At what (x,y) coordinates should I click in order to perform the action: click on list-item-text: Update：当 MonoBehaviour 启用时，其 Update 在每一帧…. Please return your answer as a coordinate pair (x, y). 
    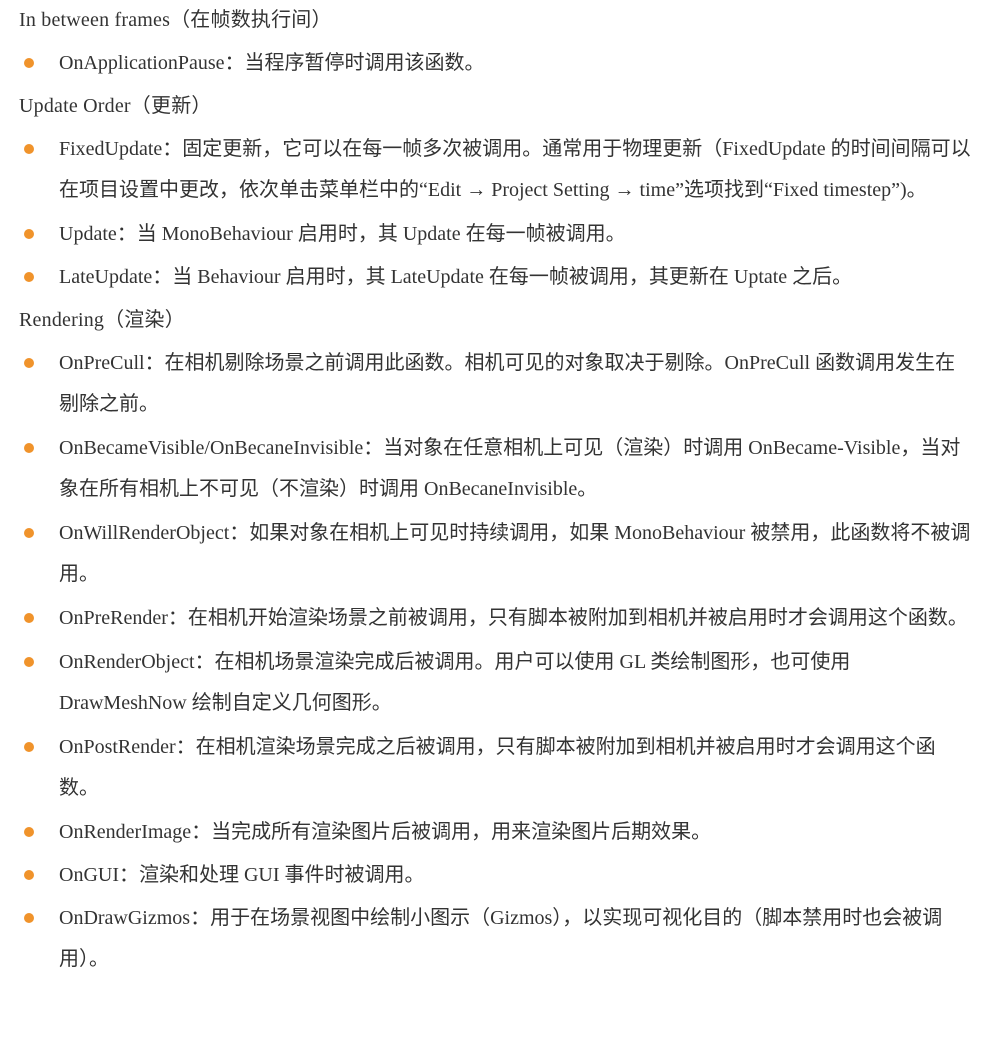
    Looking at the image, I should click on (342, 234).